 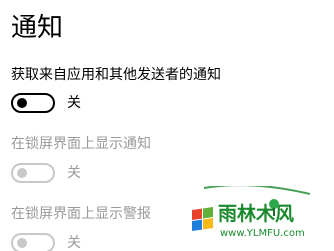 I want to click on page-title: 通知, so click(x=37, y=28).